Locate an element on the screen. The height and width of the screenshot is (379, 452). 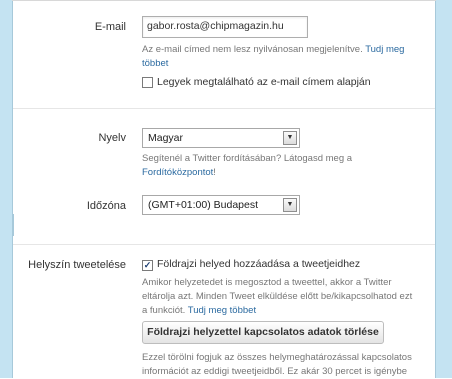
timezone-selected-value: (GMT+01:00) Budapest is located at coordinates (203, 205).